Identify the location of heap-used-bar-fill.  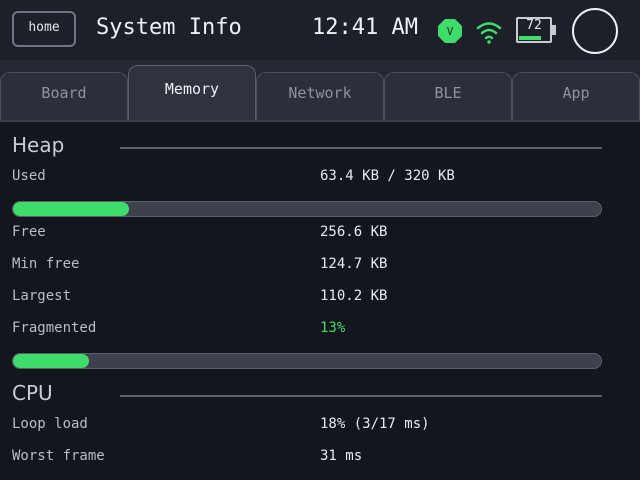
(71, 209).